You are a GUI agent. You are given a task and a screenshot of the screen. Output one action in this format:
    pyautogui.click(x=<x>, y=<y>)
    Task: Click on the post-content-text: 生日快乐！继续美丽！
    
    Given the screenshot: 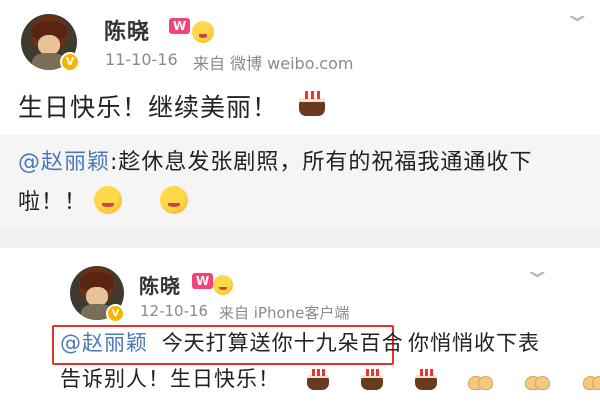 What is the action you would take?
    pyautogui.click(x=148, y=107)
    